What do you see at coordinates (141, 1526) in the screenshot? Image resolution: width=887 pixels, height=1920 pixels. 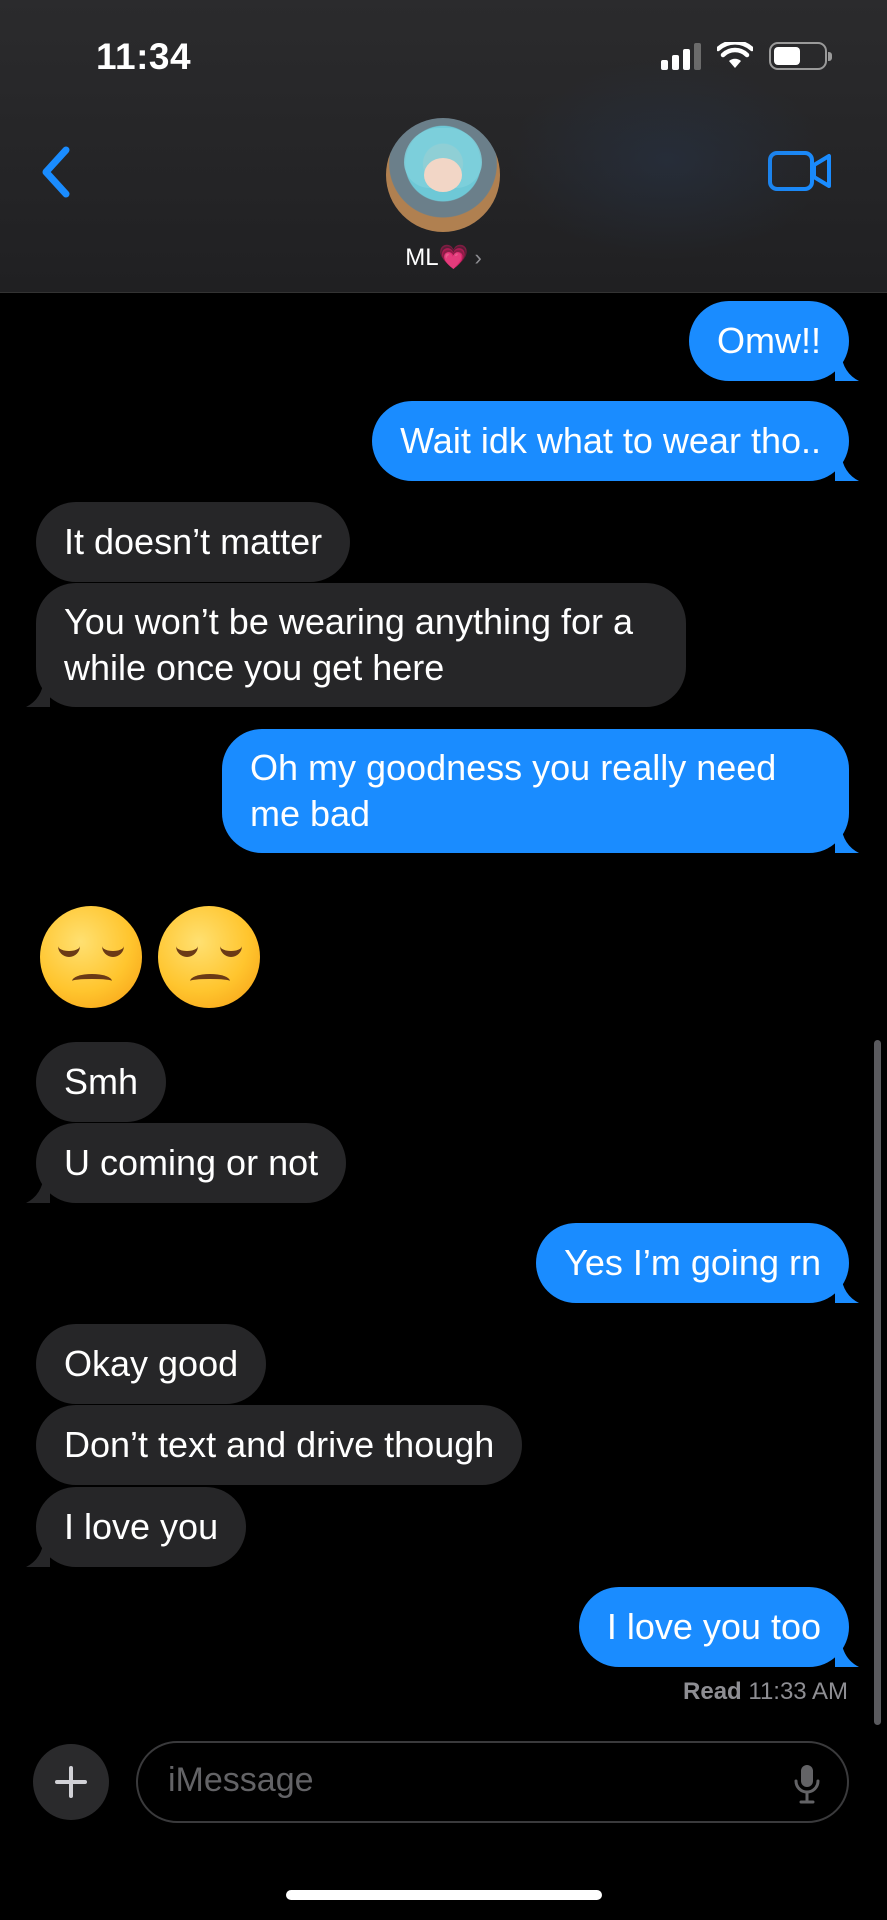 I see `message-text: I love you` at bounding box center [141, 1526].